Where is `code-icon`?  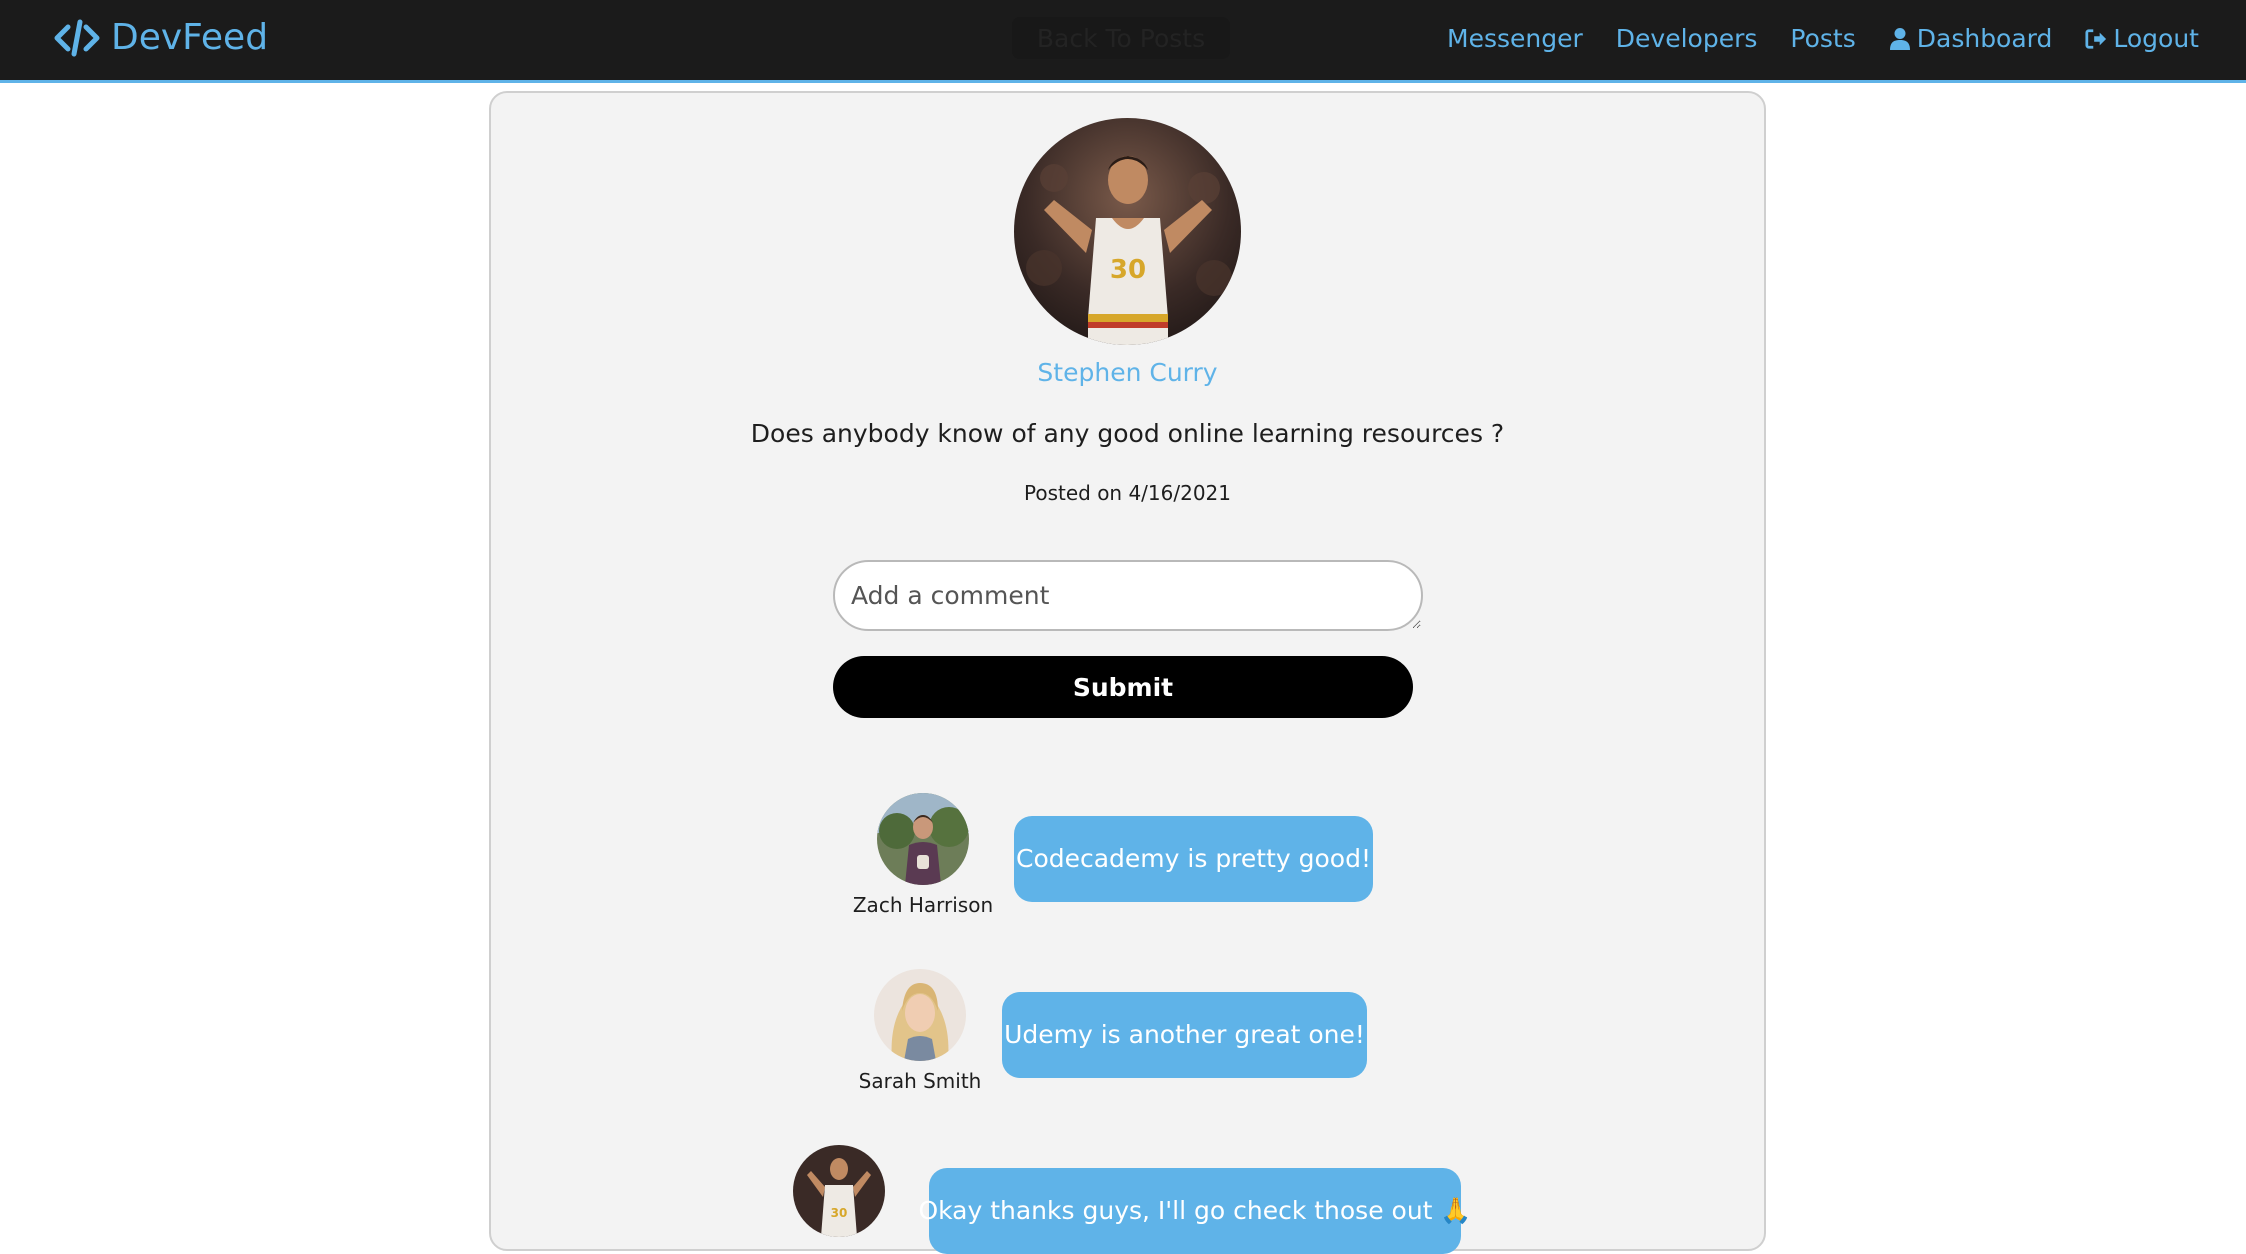 code-icon is located at coordinates (77, 38).